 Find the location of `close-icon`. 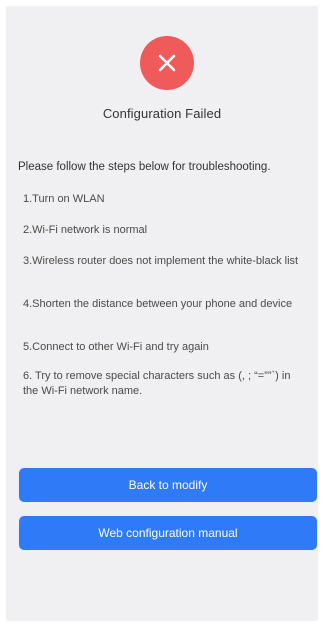

close-icon is located at coordinates (167, 63).